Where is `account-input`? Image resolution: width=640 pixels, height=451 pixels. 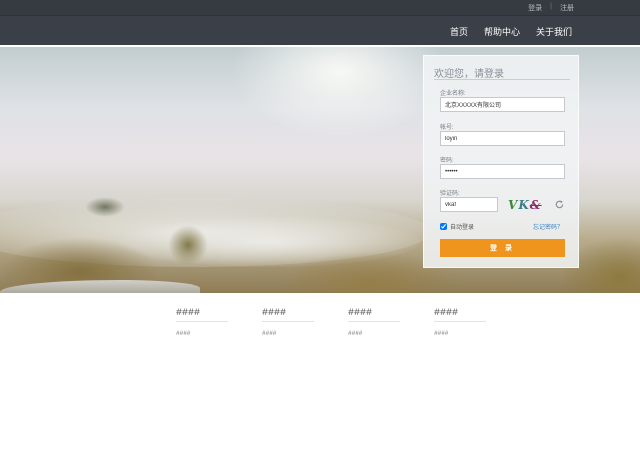
account-input is located at coordinates (502, 138).